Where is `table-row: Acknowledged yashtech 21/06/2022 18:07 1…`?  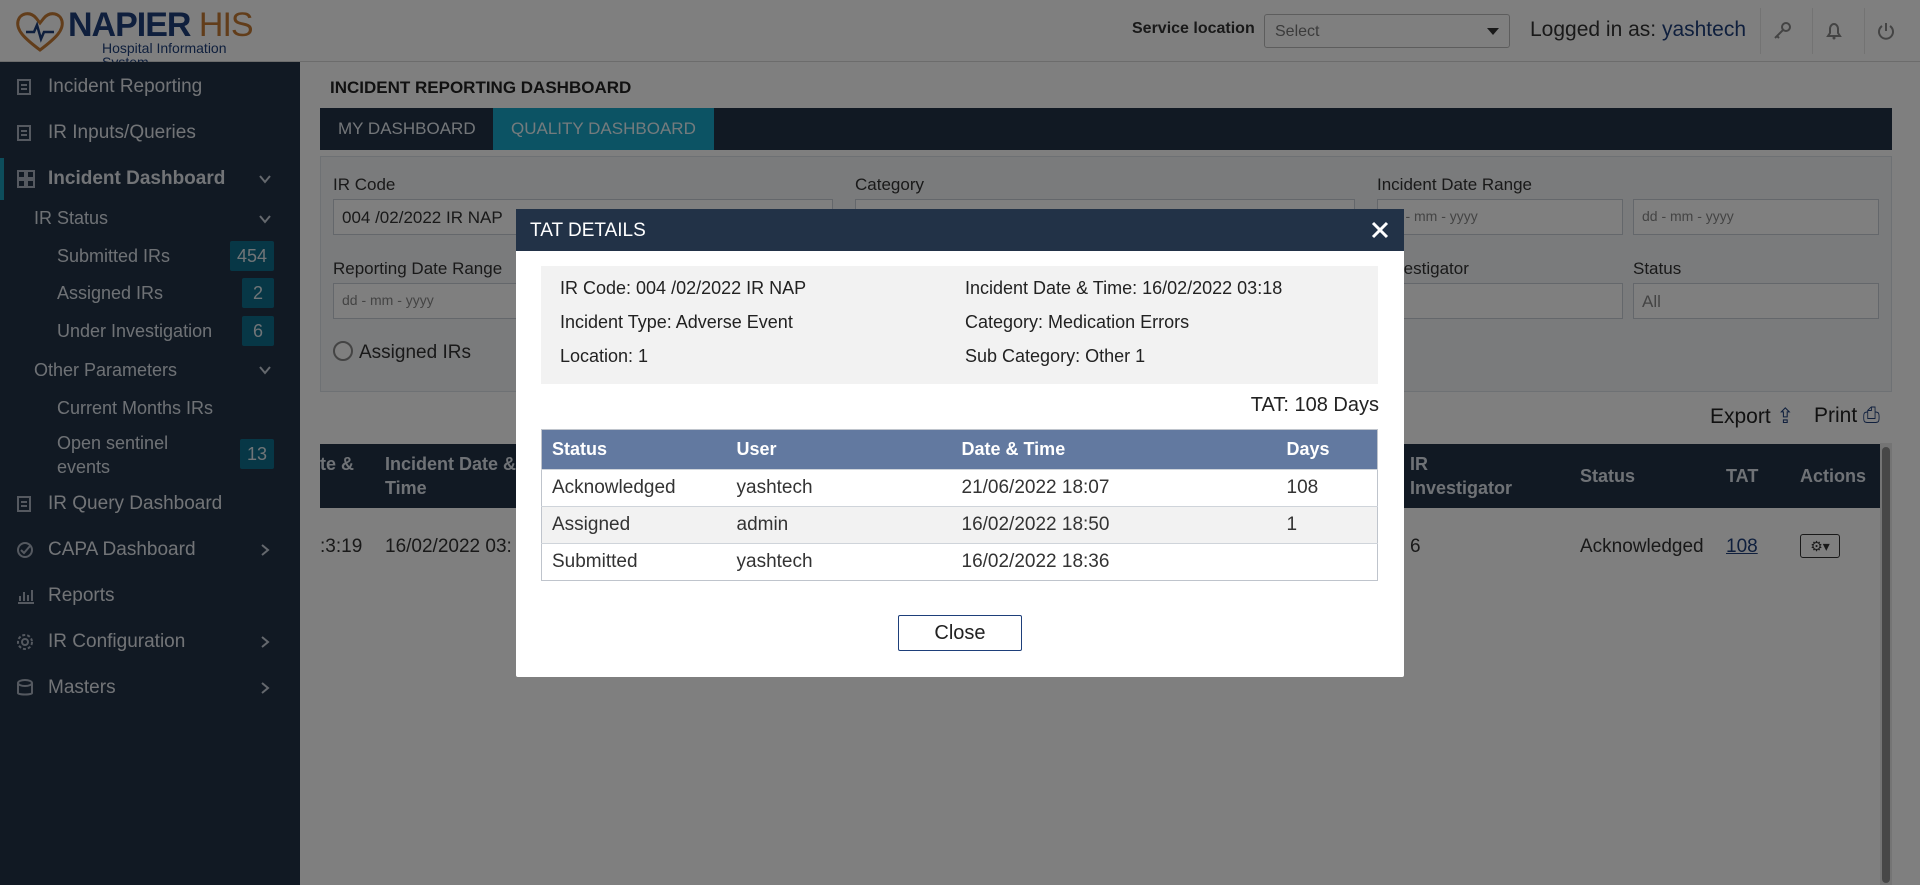
table-row: Acknowledged yashtech 21/06/2022 18:07 1… is located at coordinates (959, 488).